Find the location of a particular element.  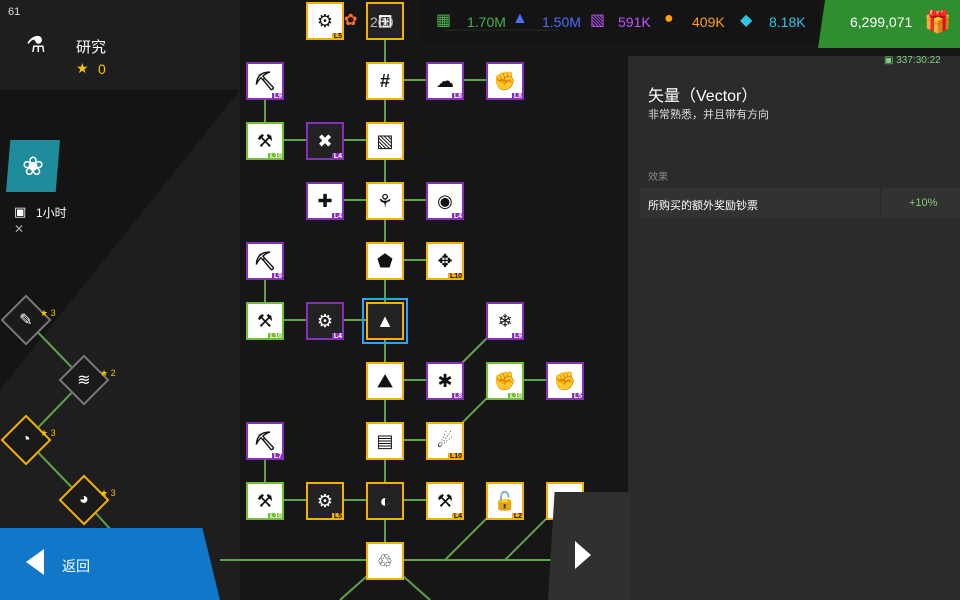

tree-node-r8c: ⚒ L4 is located at coordinates (445, 501).